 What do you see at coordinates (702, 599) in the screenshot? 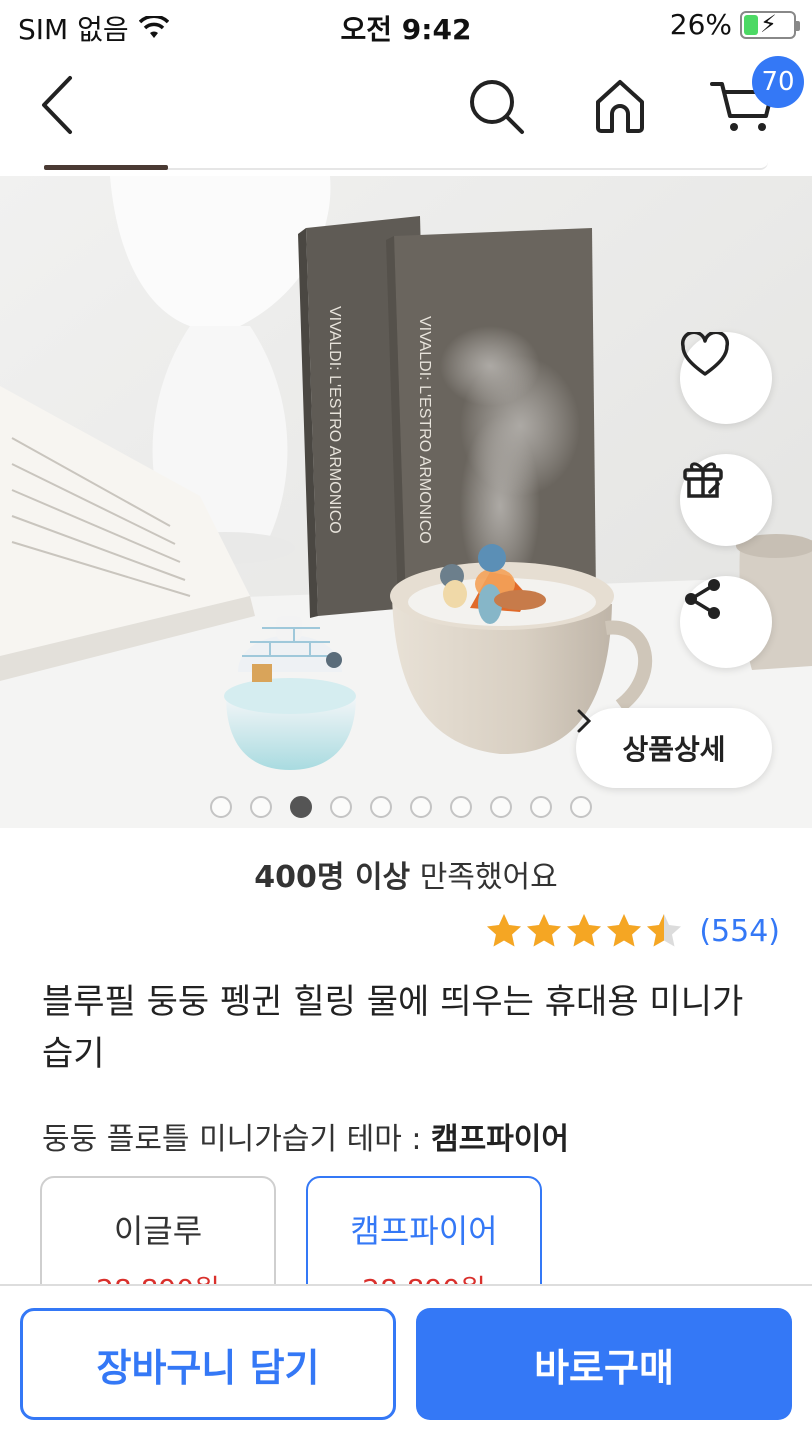
I see `share-icon` at bounding box center [702, 599].